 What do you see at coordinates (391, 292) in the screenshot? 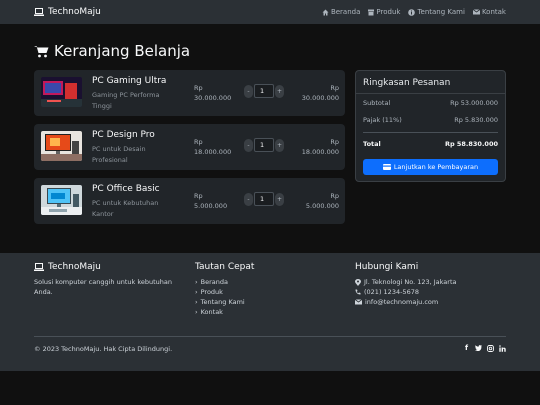
I see `phone-text: (021) 1234-5678` at bounding box center [391, 292].